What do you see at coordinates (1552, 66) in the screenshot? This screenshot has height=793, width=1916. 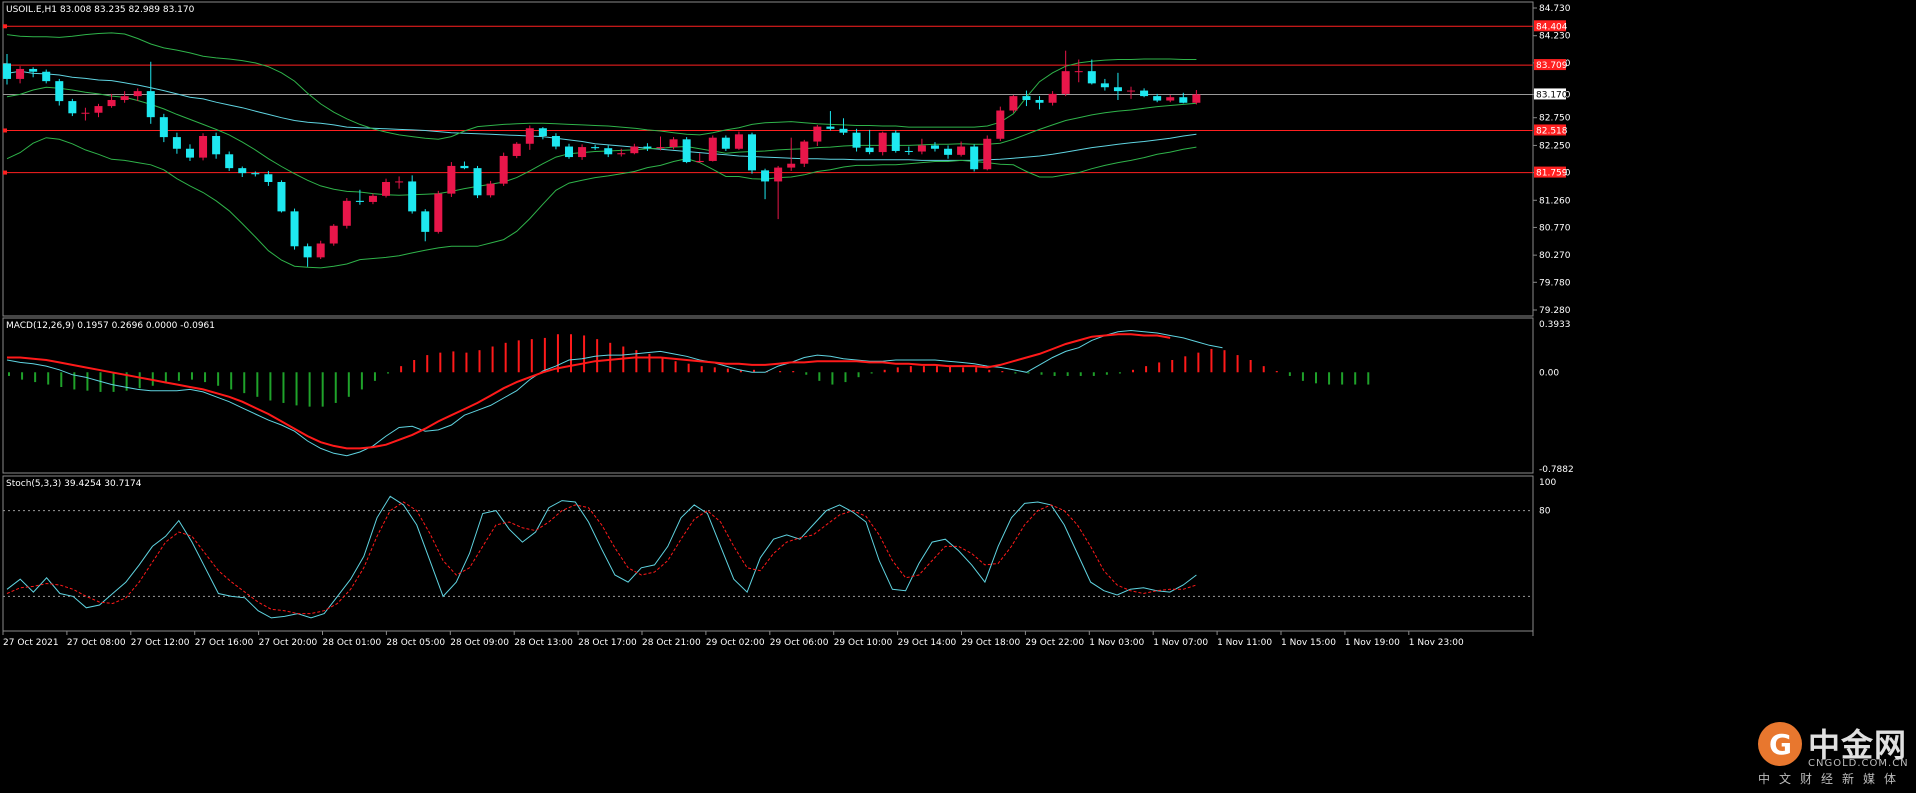 I see `level-label: 83.709` at bounding box center [1552, 66].